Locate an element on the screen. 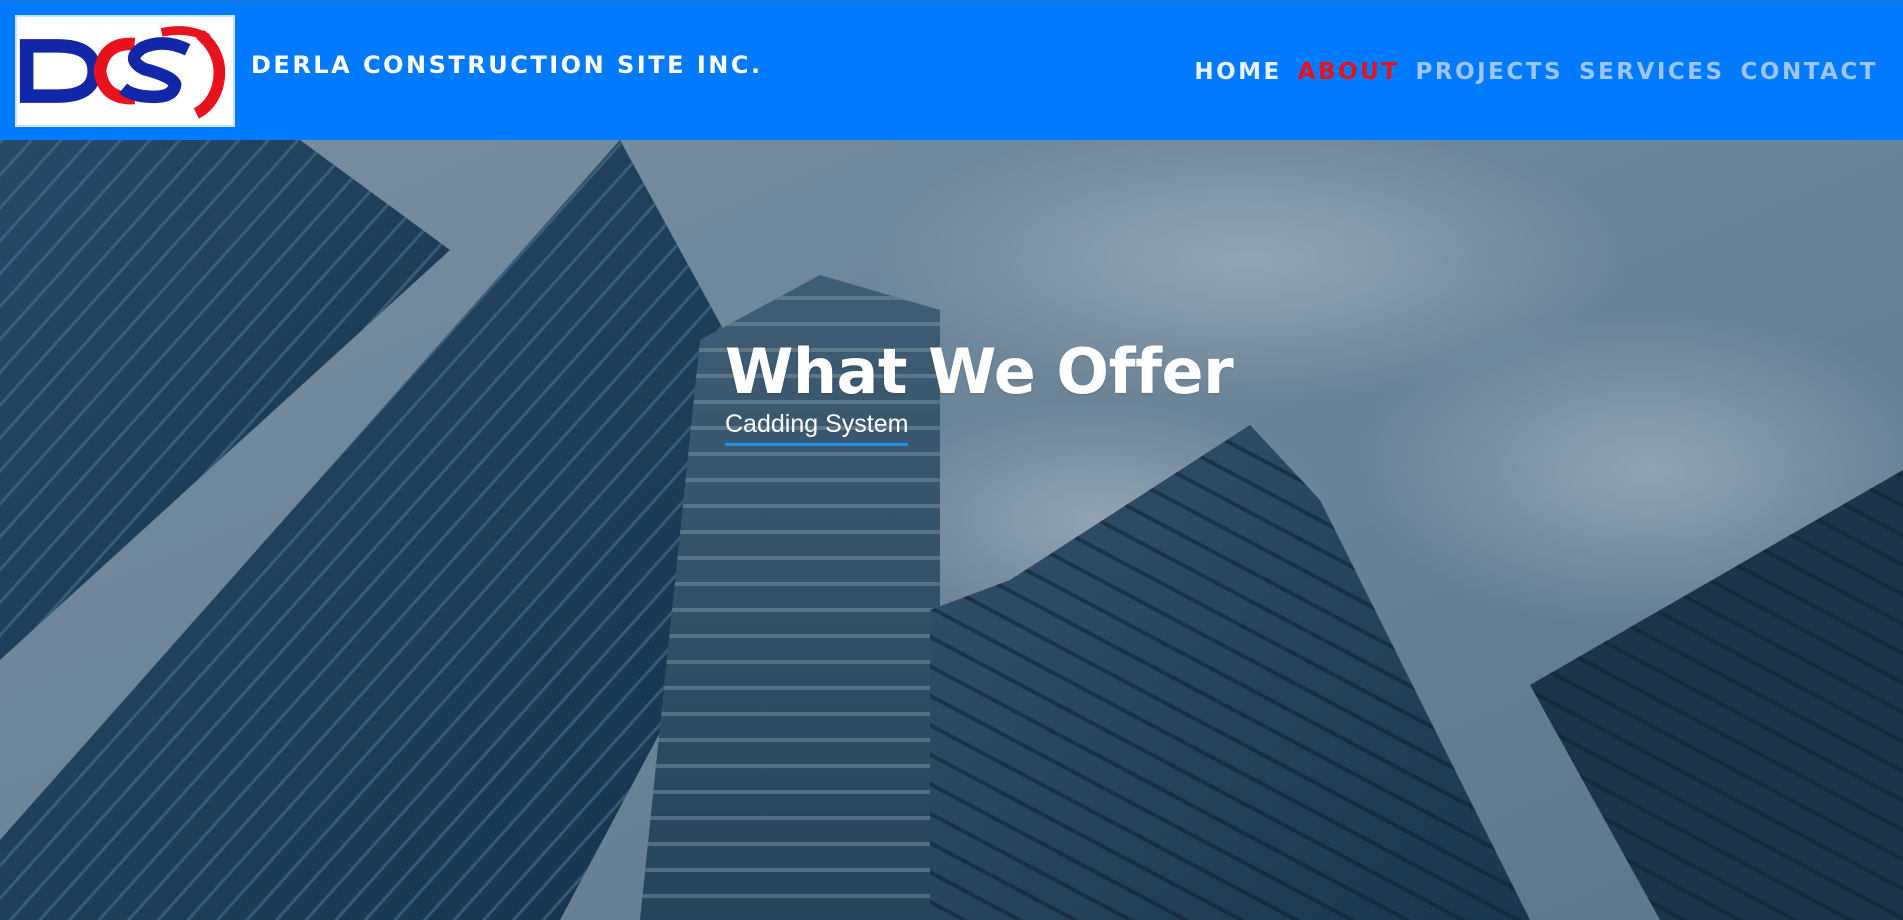 The height and width of the screenshot is (920, 1903). nav-home: HOME is located at coordinates (1237, 72).